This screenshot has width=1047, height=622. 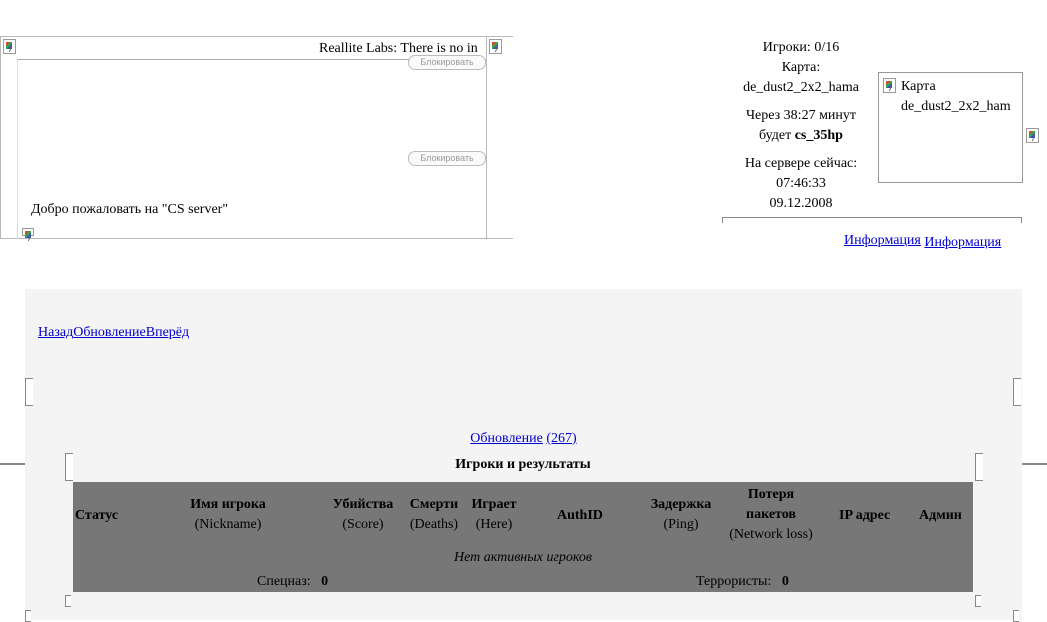 I want to click on col-nickname-sub: (Nickname), so click(x=228, y=524).